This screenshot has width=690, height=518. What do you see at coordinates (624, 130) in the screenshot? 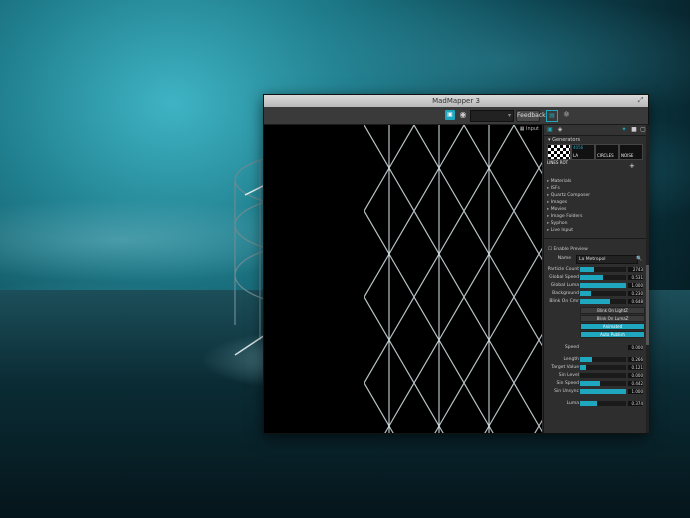
I see `add-icon: ✦` at bounding box center [624, 130].